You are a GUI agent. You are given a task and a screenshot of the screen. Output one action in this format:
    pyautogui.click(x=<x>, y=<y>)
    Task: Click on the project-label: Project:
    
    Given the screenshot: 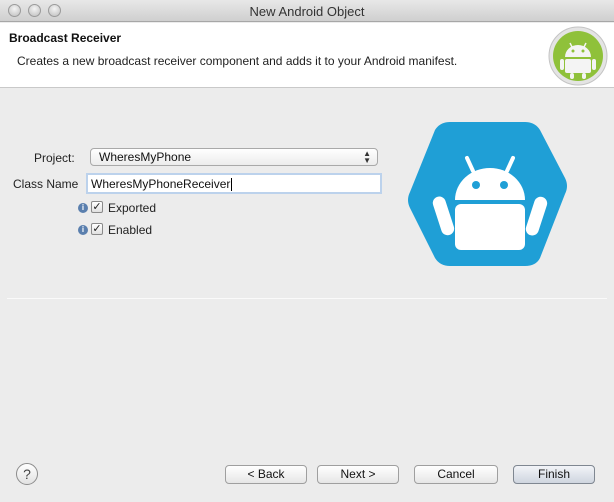 What is the action you would take?
    pyautogui.click(x=54, y=158)
    